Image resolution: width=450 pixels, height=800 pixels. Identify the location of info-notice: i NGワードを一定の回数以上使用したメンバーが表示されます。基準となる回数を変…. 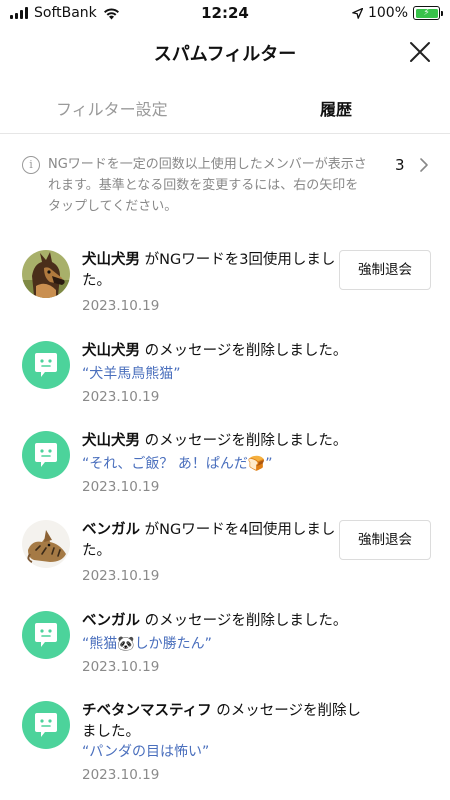
(225, 185).